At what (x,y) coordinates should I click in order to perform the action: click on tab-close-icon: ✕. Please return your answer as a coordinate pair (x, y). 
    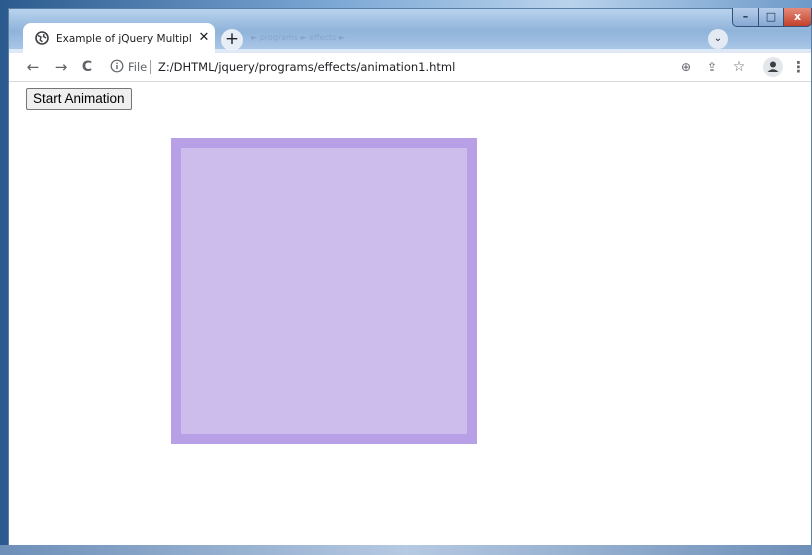
    Looking at the image, I should click on (204, 38).